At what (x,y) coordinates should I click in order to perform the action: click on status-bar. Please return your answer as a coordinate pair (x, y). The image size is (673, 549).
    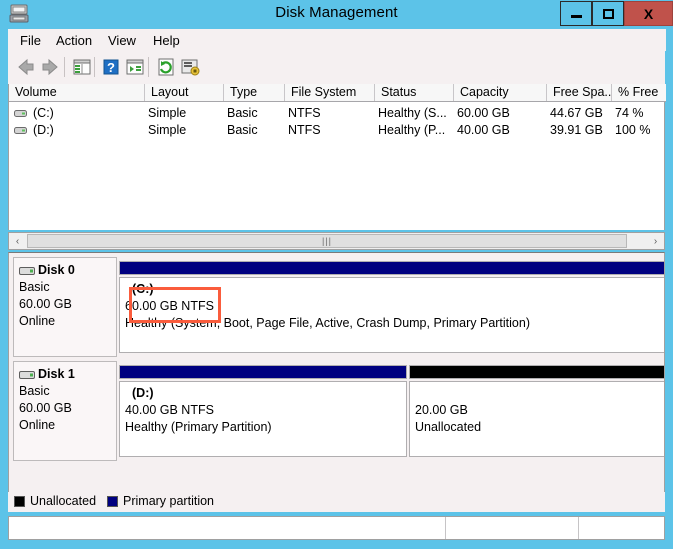
    Looking at the image, I should click on (336, 528).